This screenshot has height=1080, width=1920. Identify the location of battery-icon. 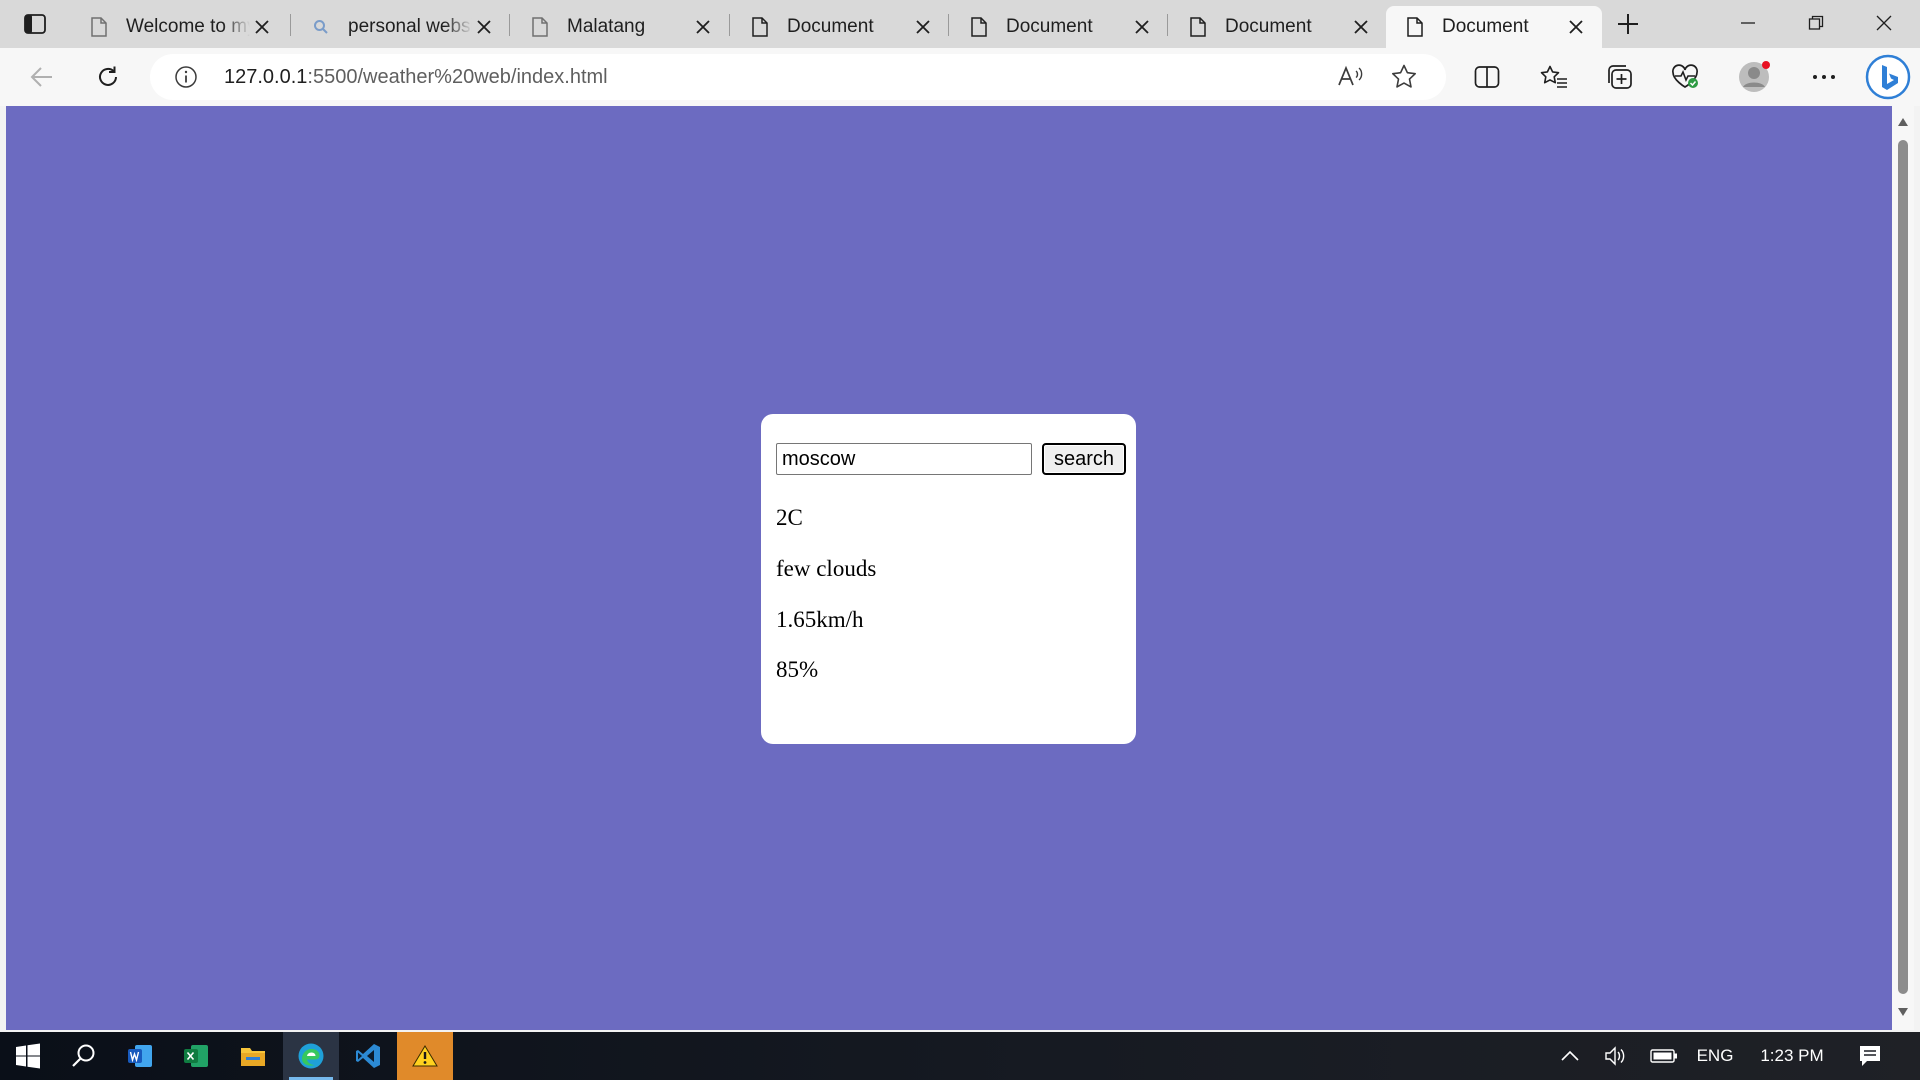
(1664, 1056).